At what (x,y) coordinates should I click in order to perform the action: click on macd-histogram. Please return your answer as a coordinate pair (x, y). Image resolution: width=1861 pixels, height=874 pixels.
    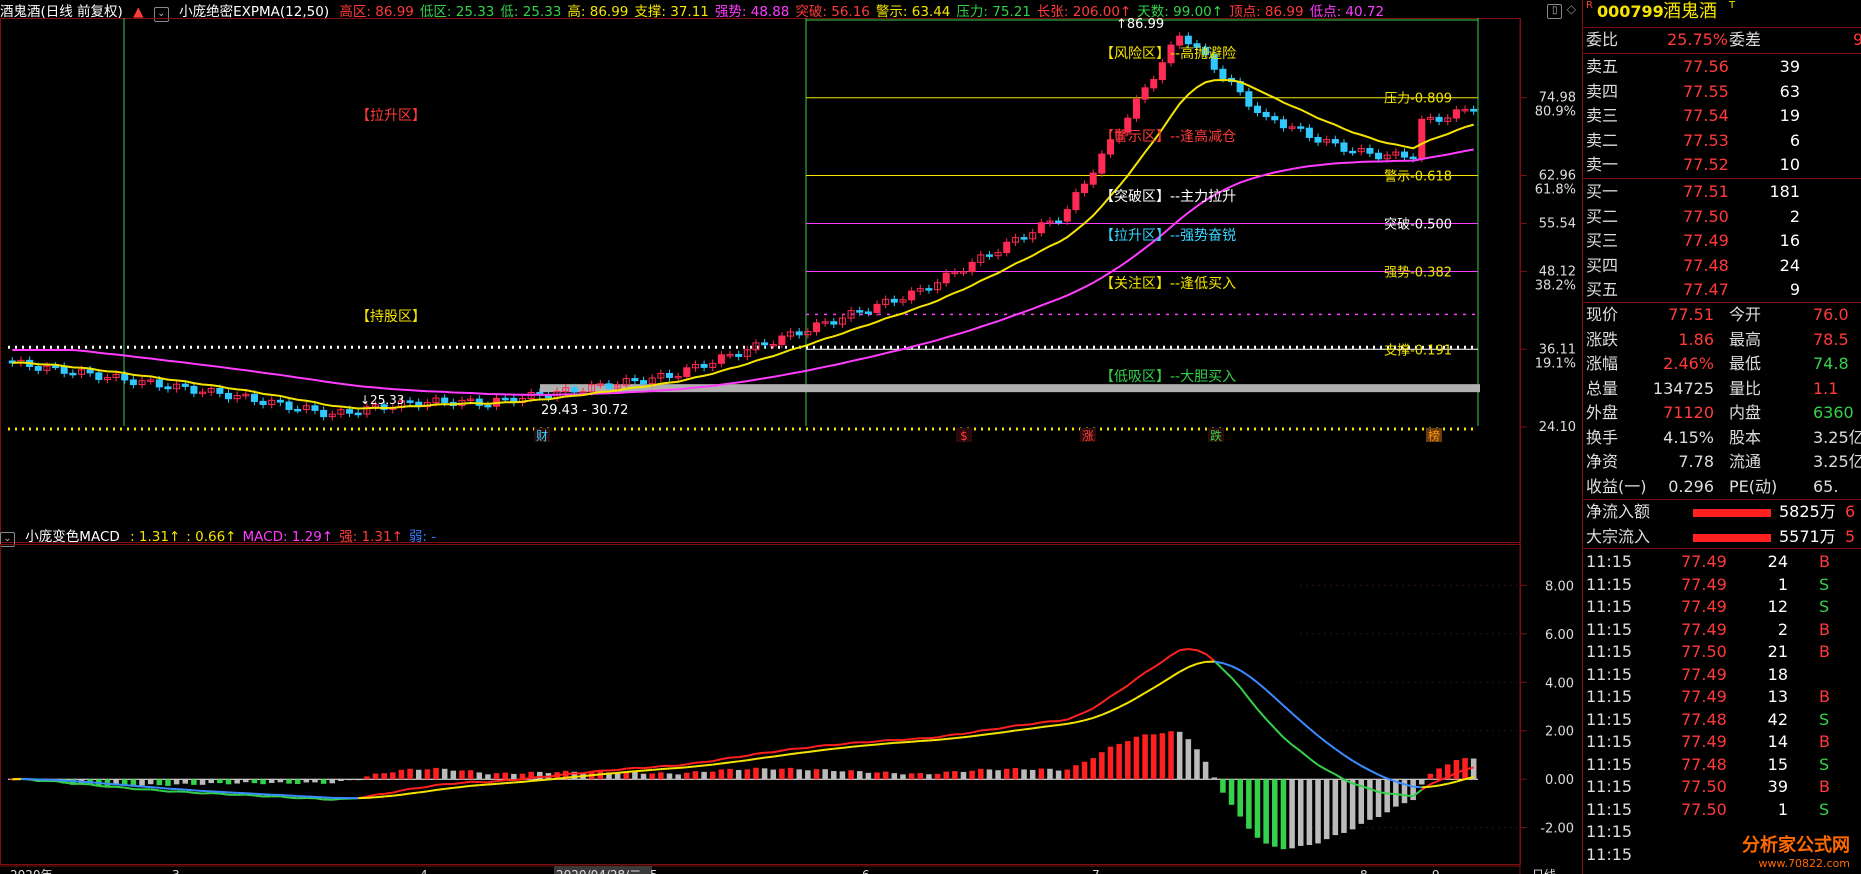
    Looking at the image, I should click on (743, 790).